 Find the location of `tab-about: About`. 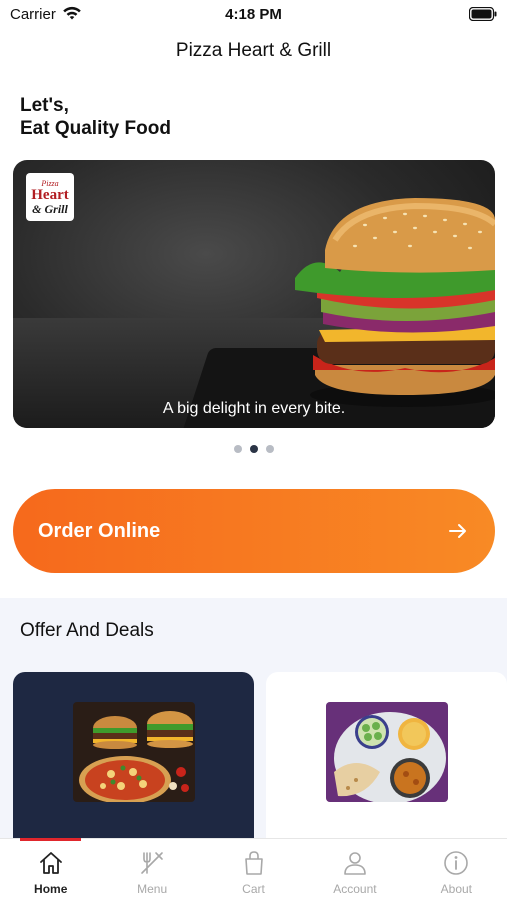

tab-about: About is located at coordinates (456, 869).